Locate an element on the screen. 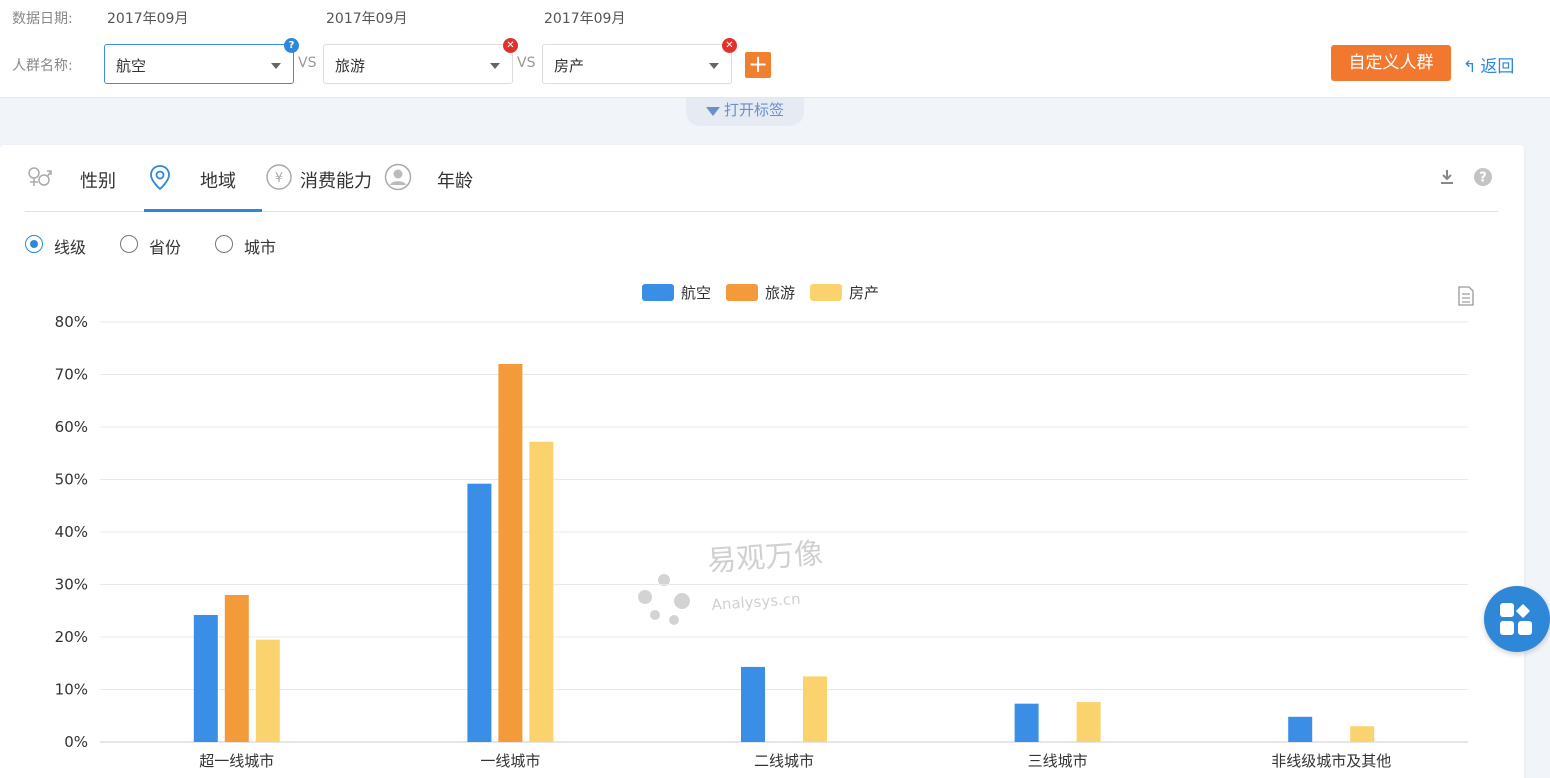  y-tick-label: 80% is located at coordinates (71, 322).